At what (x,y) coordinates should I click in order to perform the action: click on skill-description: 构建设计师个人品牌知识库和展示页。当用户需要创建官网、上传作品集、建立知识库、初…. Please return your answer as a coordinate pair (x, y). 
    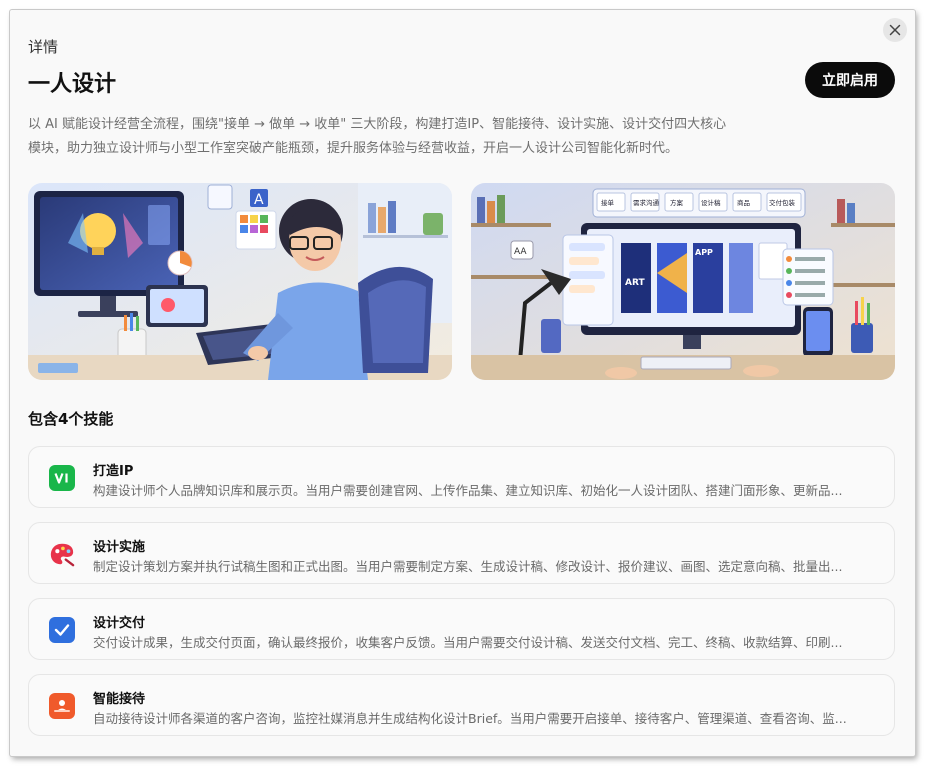
    Looking at the image, I should click on (468, 490).